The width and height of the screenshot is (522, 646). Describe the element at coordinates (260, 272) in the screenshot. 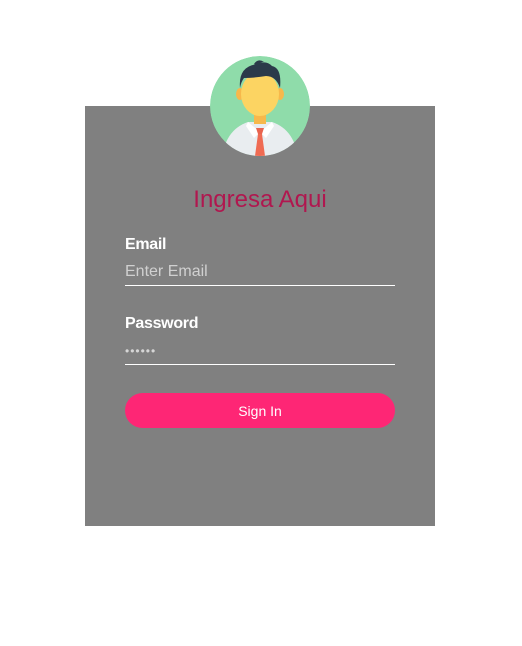

I see `email-field` at that location.